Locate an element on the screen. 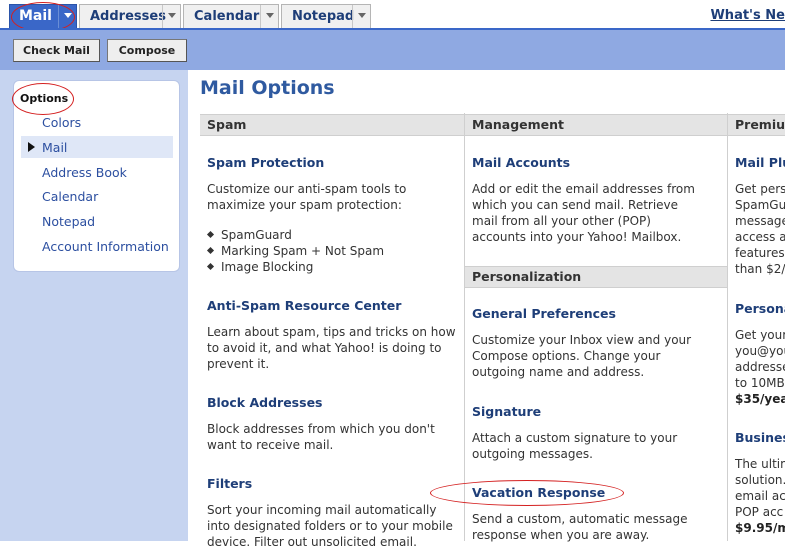  check-mail-button: Check Mail is located at coordinates (56, 50).